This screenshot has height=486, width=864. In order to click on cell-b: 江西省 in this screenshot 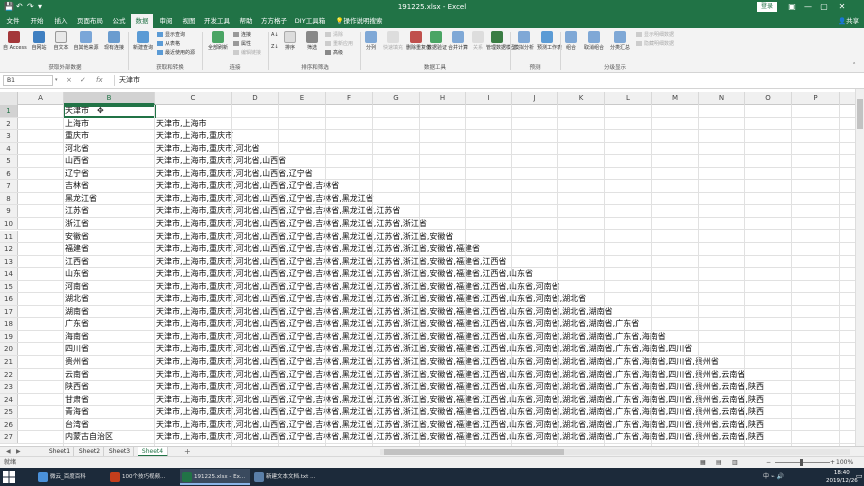, I will do `click(109, 262)`.